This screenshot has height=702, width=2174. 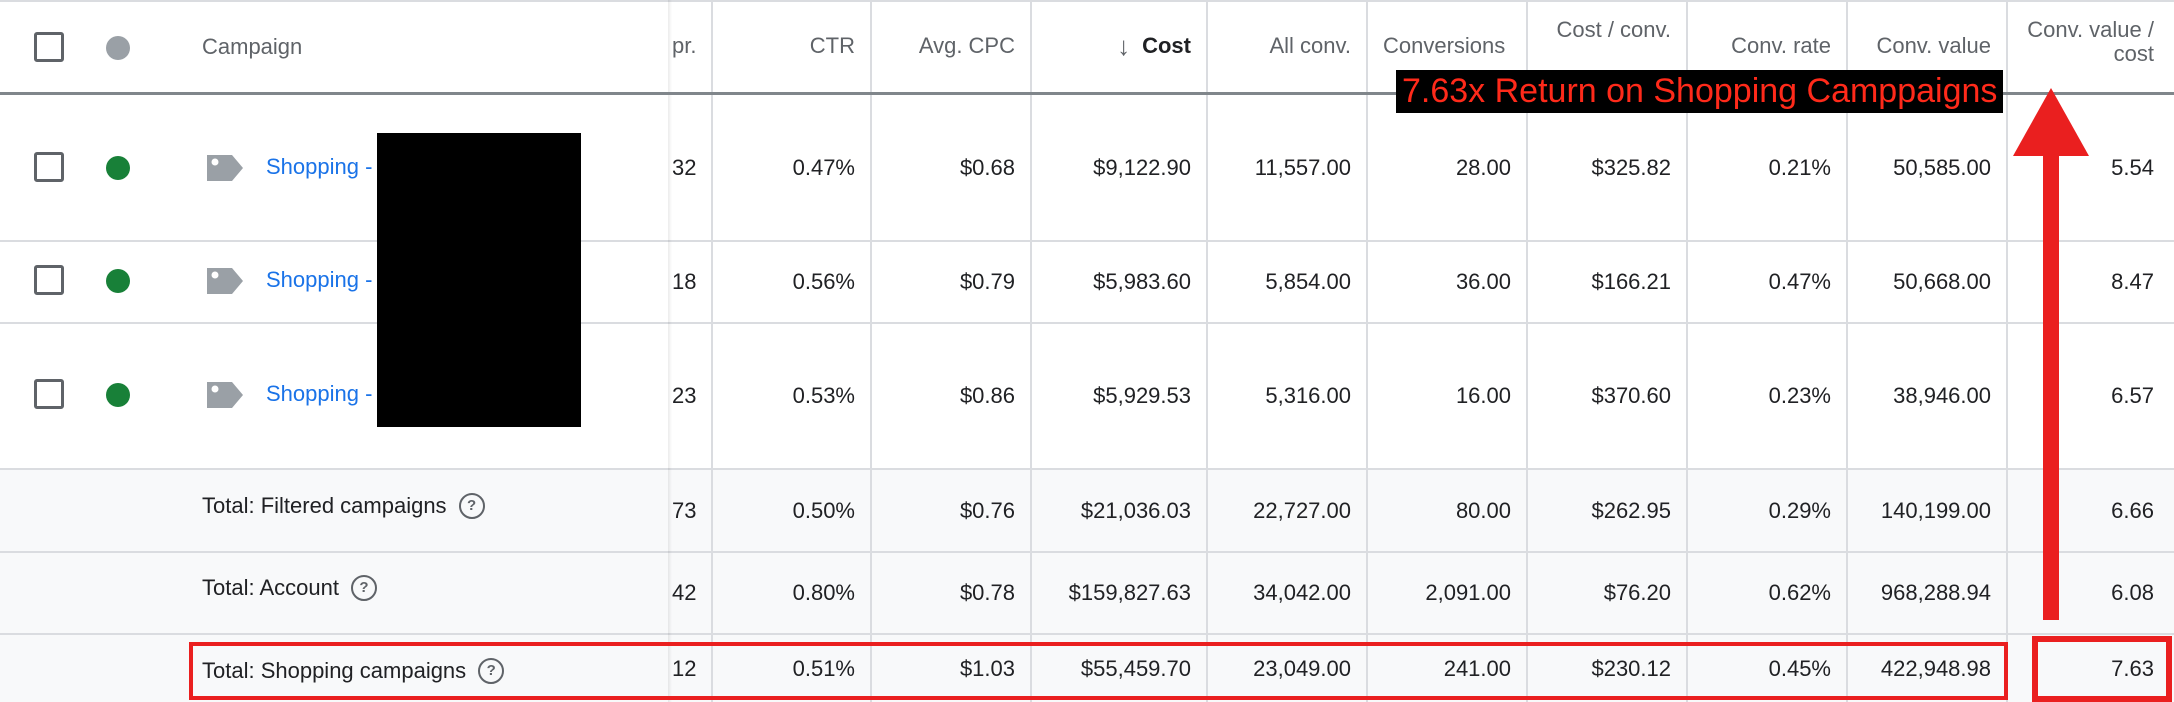 What do you see at coordinates (1142, 281) in the screenshot?
I see `cell-cost: $5,983.60` at bounding box center [1142, 281].